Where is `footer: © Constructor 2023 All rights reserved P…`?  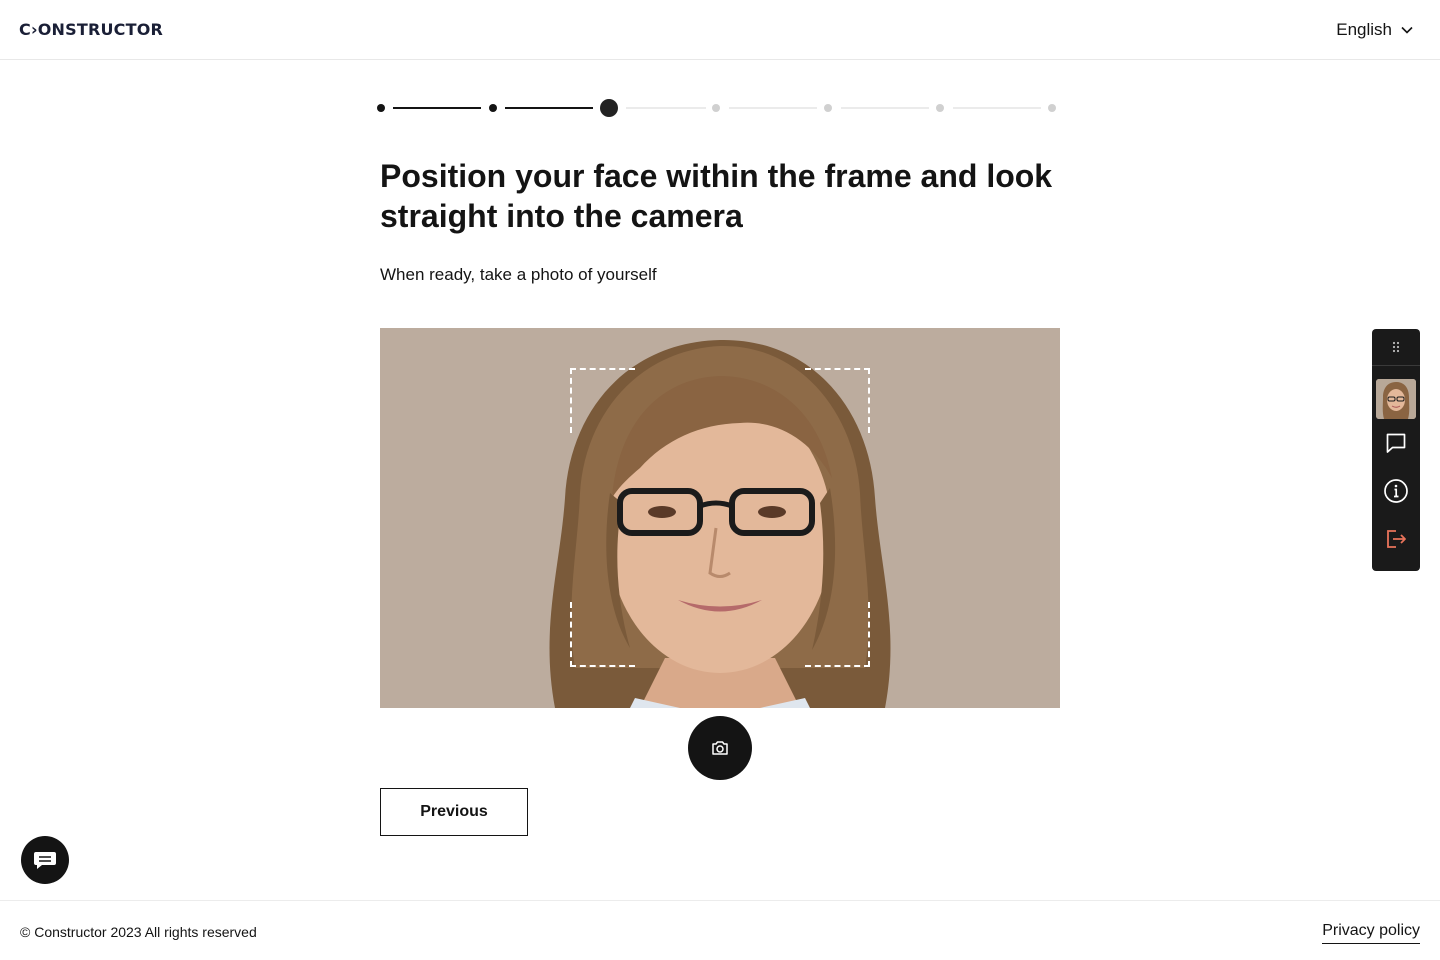
footer: © Constructor 2023 All rights reserved P… is located at coordinates (720, 930).